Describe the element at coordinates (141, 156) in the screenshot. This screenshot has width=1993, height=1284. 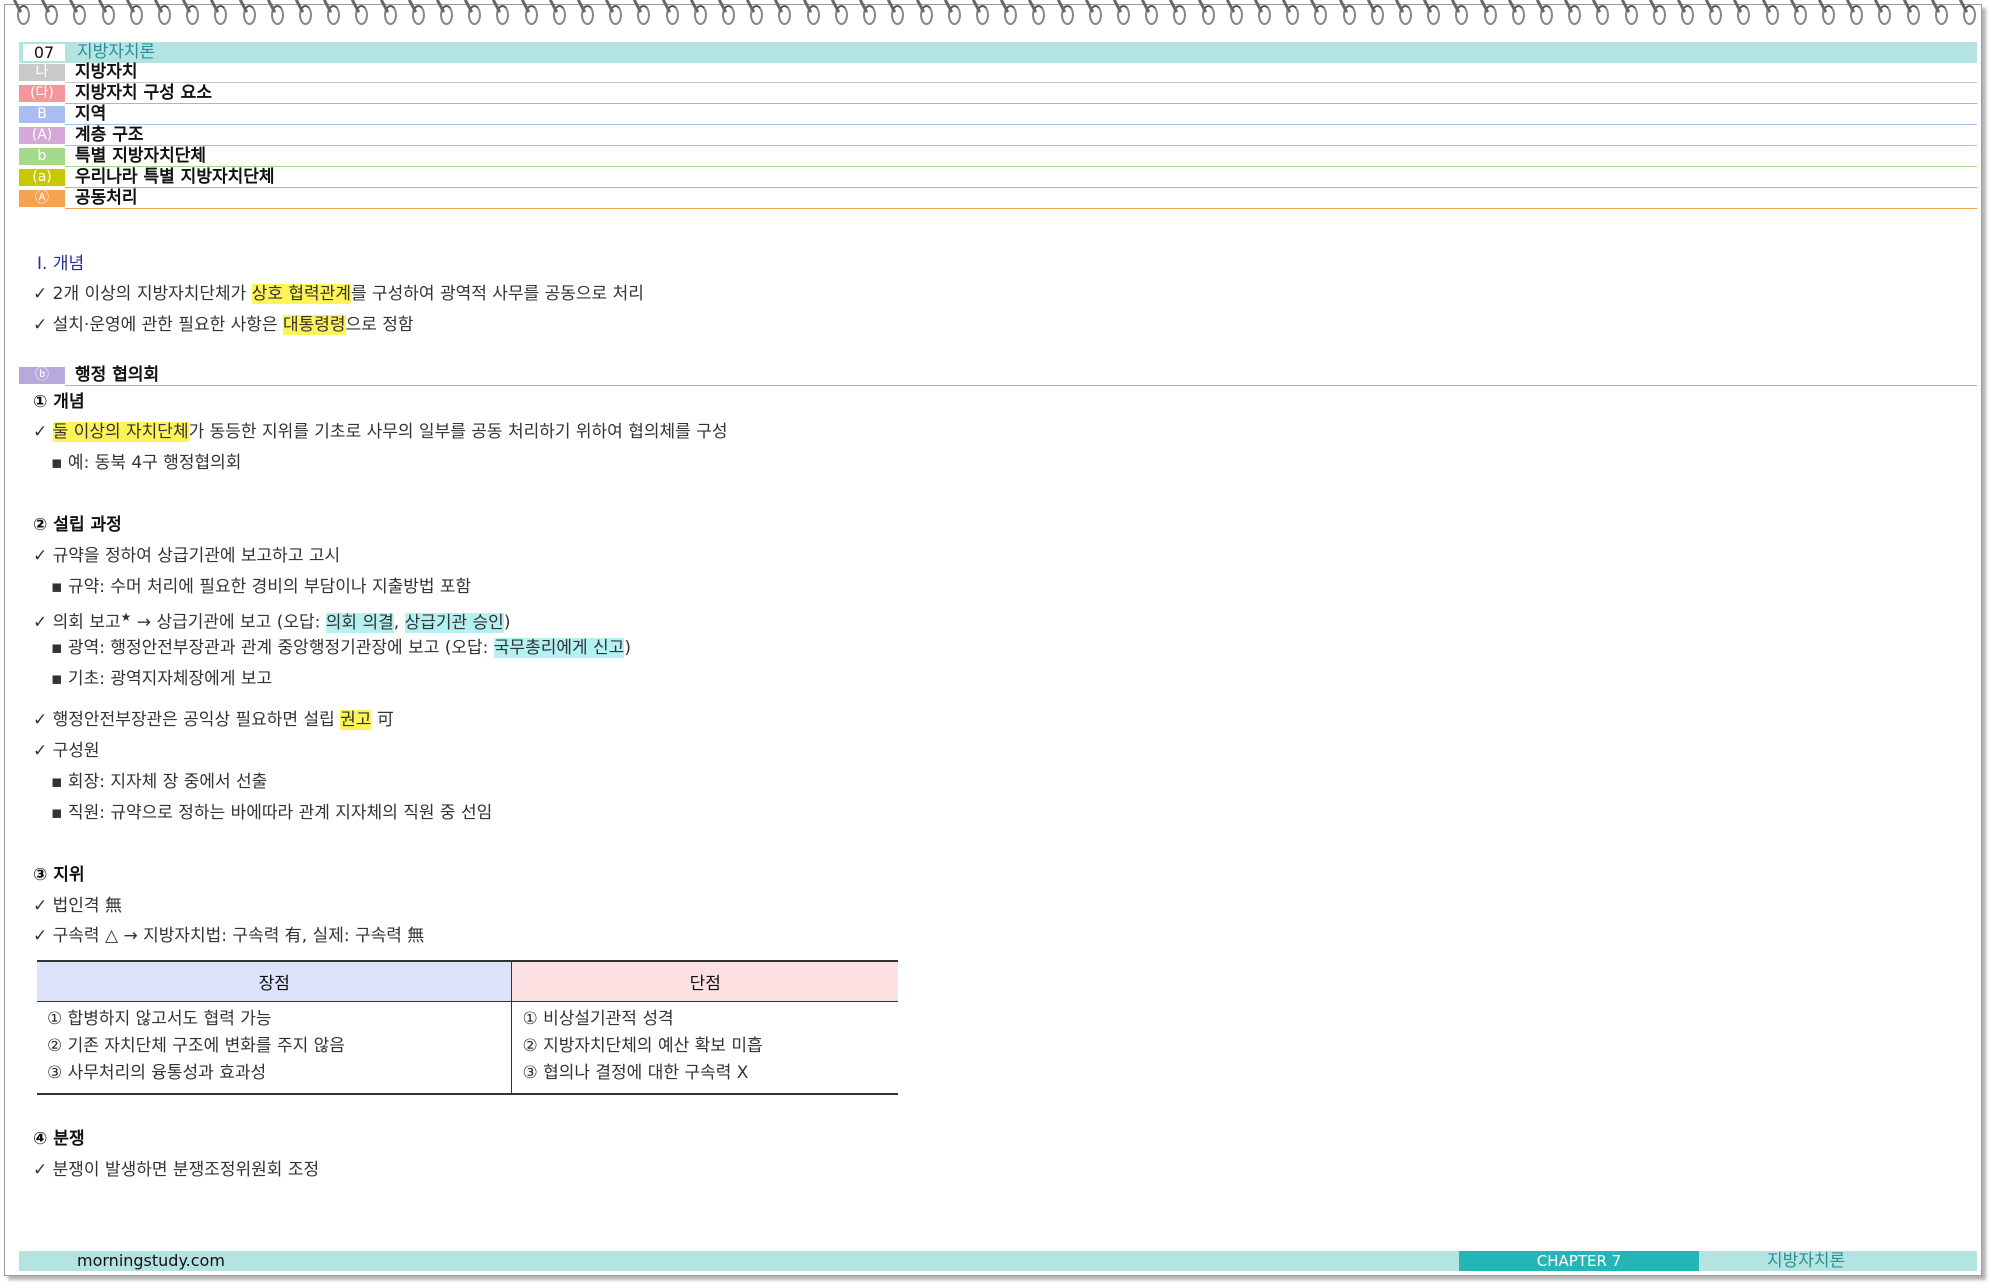
I see `outline-label: 특별 지방자치단체` at that location.